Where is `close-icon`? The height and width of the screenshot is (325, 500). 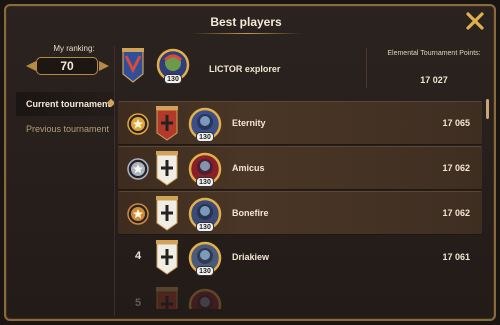 close-icon is located at coordinates (475, 21).